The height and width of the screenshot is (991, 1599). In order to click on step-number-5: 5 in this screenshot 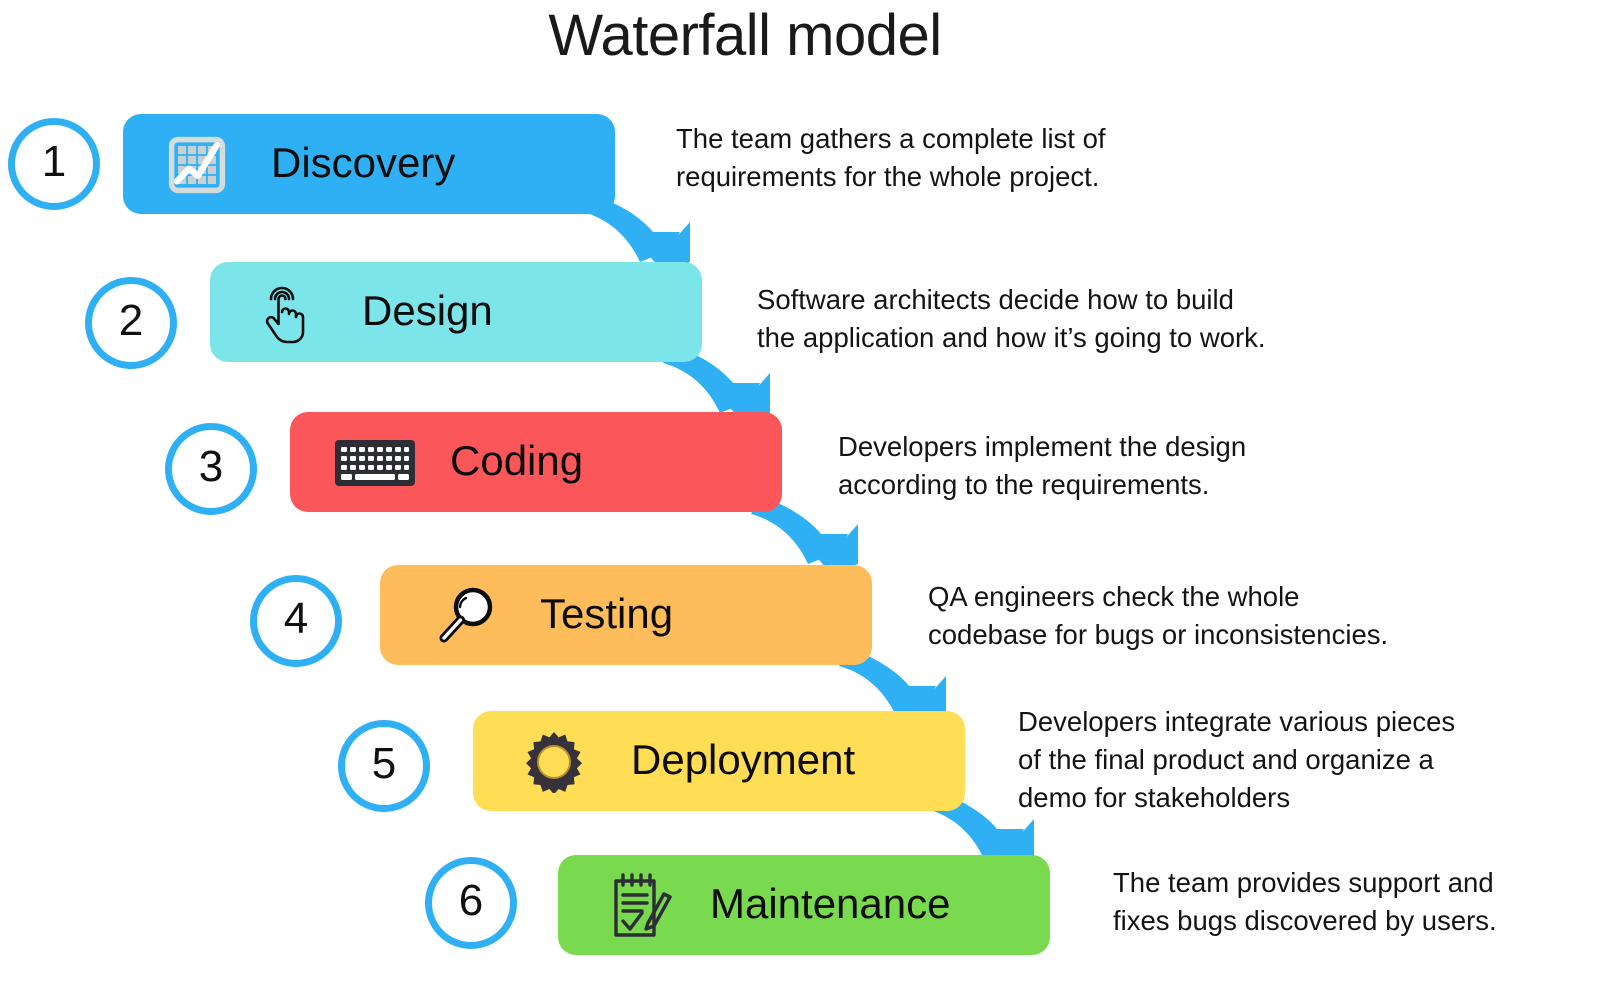, I will do `click(384, 766)`.